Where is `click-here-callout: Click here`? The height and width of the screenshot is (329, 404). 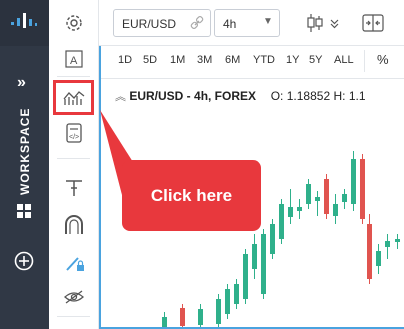
click-here-callout: Click here is located at coordinates (191, 195).